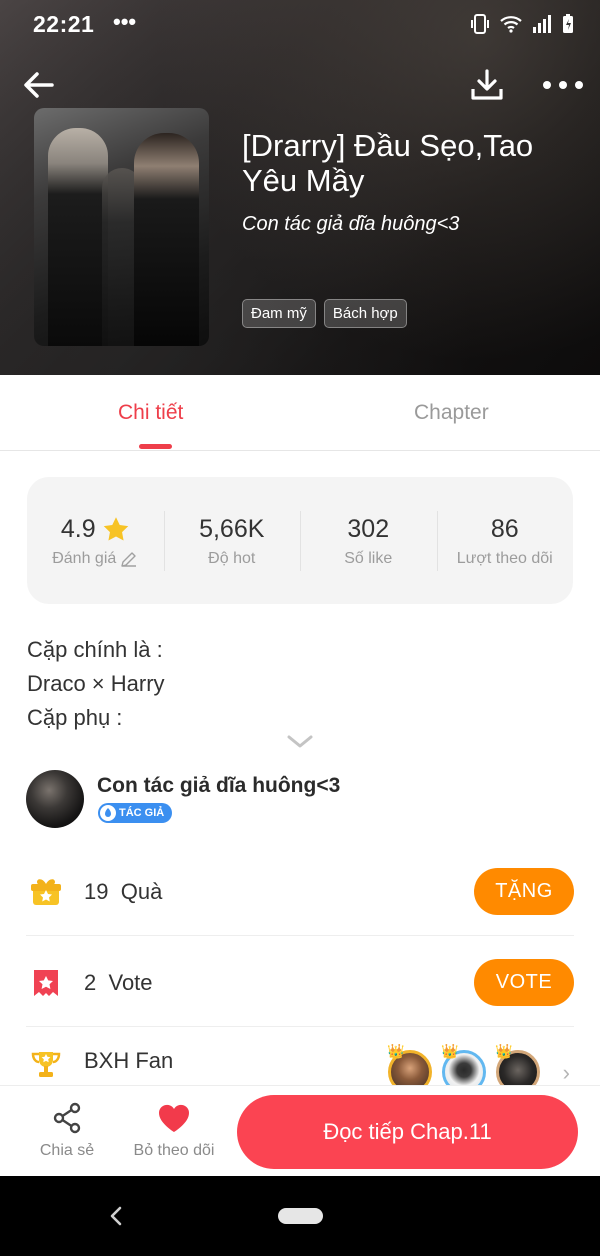  I want to click on wifi-icon, so click(511, 26).